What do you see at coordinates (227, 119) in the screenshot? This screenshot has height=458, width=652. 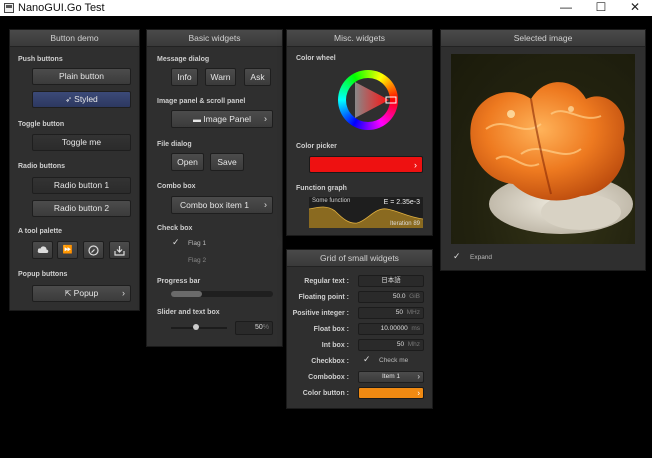 I see `image-panel-button-label: Image Panel` at bounding box center [227, 119].